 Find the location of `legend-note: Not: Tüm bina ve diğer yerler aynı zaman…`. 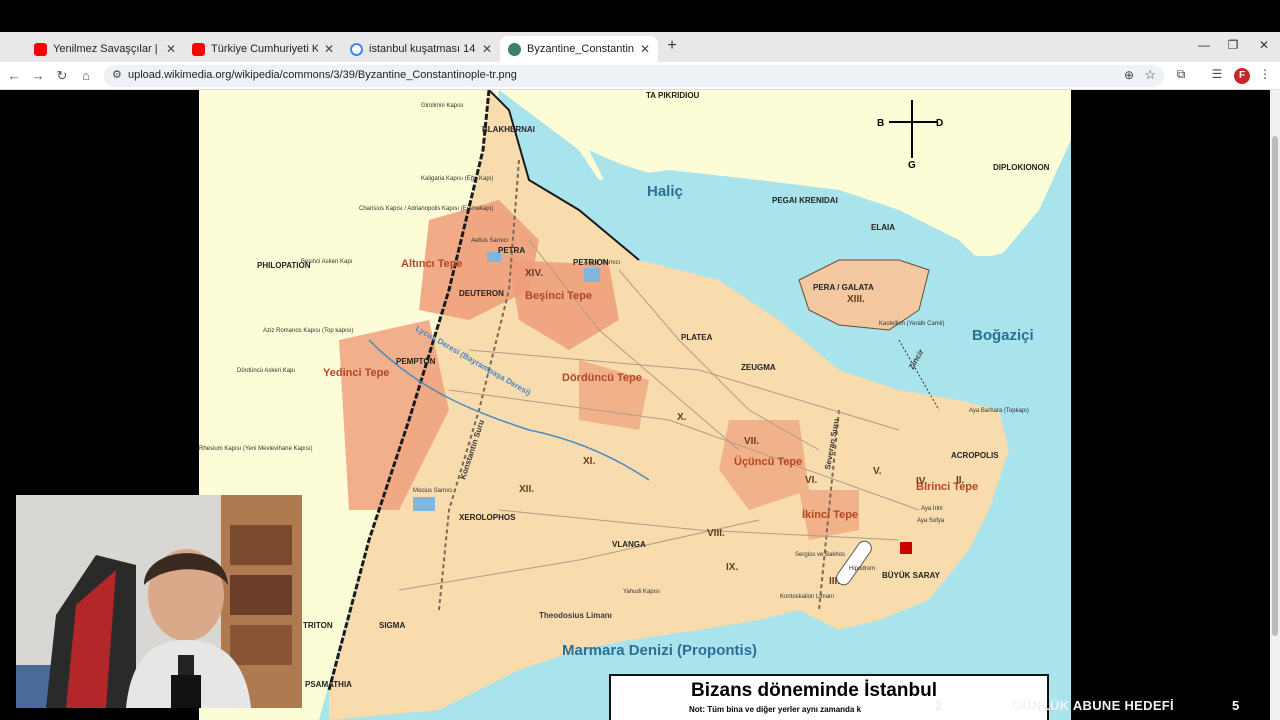

legend-note: Not: Tüm bina ve diğer yerler aynı zaman… is located at coordinates (775, 709).